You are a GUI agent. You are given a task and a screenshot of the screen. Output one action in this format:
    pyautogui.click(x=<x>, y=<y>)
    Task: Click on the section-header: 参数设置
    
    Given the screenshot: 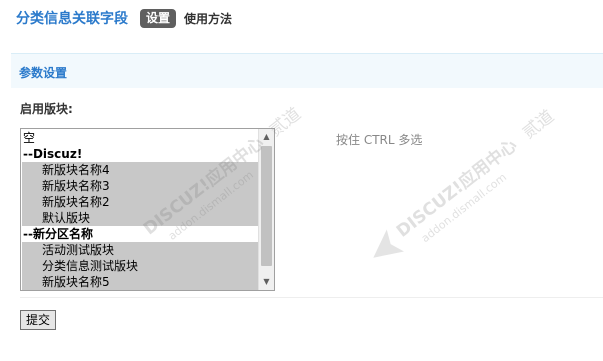 What is the action you would take?
    pyautogui.click(x=307, y=70)
    